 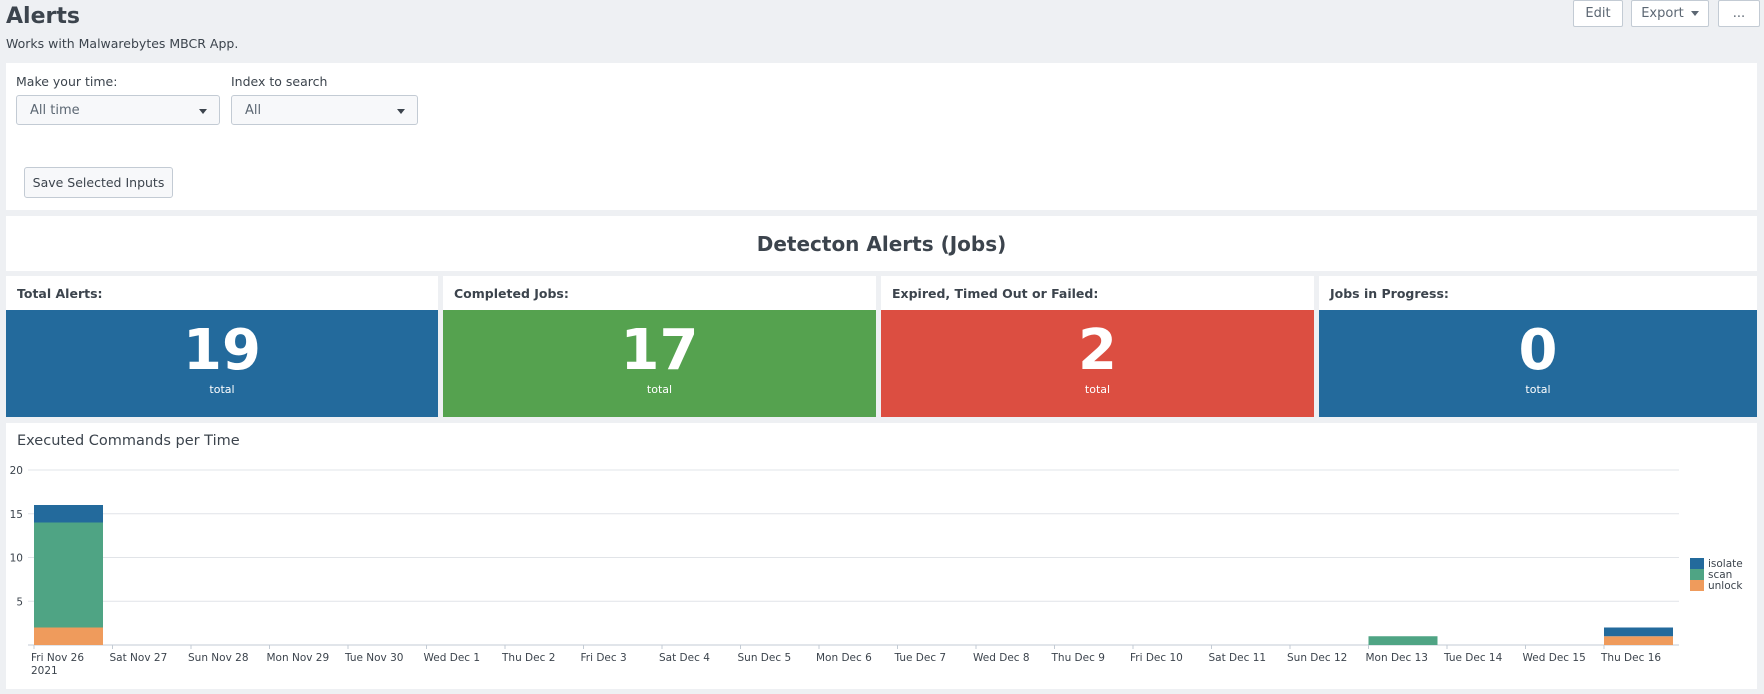 I want to click on time-label: Make your time:, so click(x=67, y=81).